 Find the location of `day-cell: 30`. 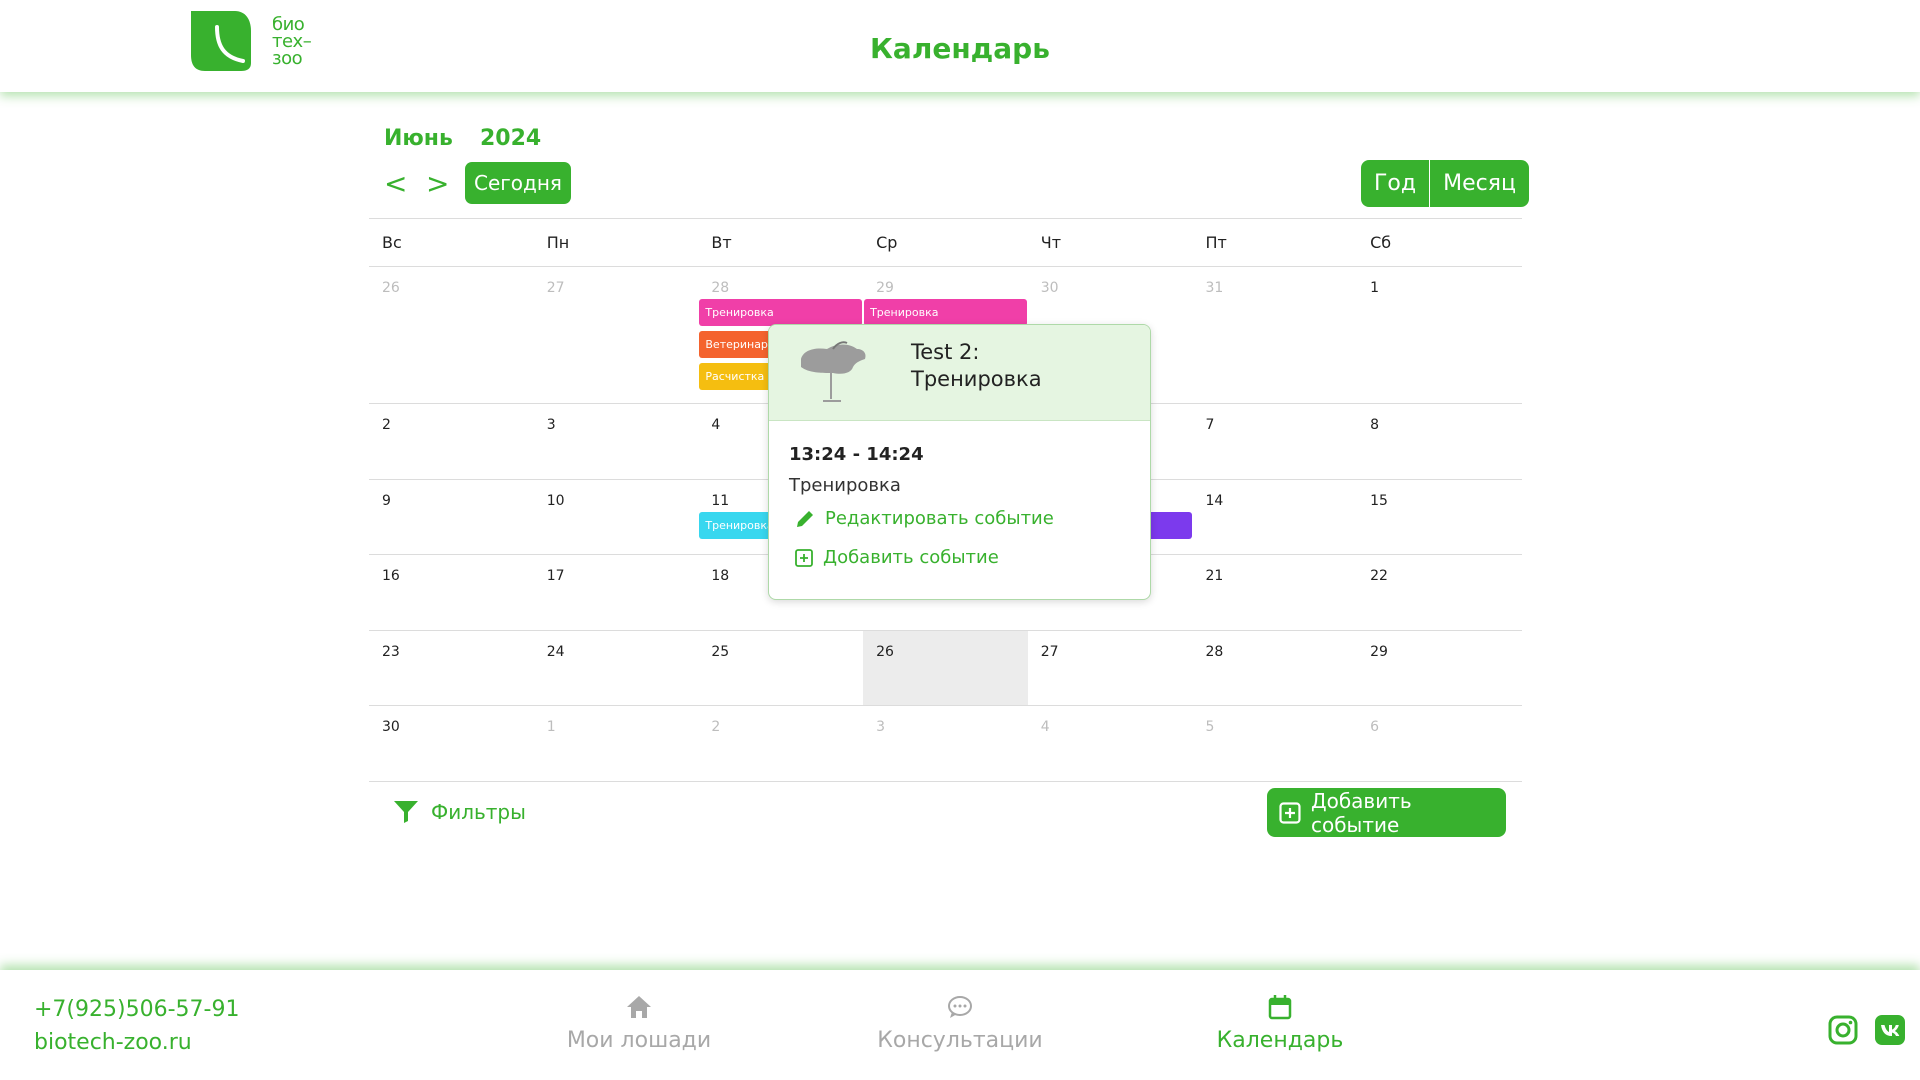

day-cell: 30 is located at coordinates (451, 743).